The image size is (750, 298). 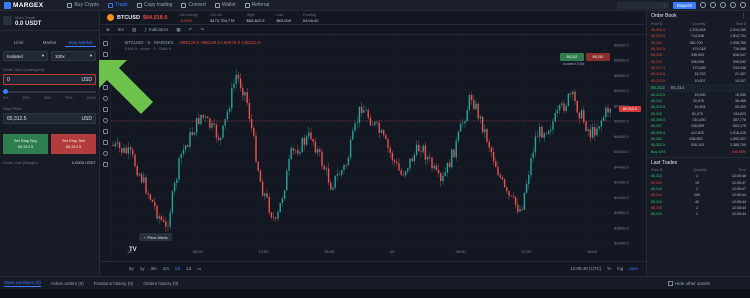 What do you see at coordinates (585, 268) in the screenshot?
I see `utc-clock: 12:05:48 (UTC)` at bounding box center [585, 268].